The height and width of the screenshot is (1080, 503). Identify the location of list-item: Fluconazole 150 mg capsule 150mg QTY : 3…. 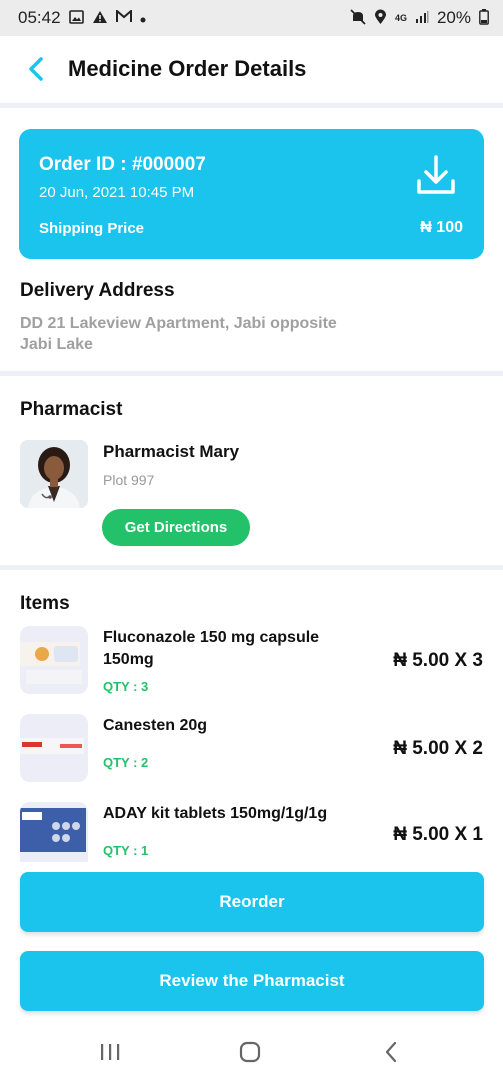
(251, 659).